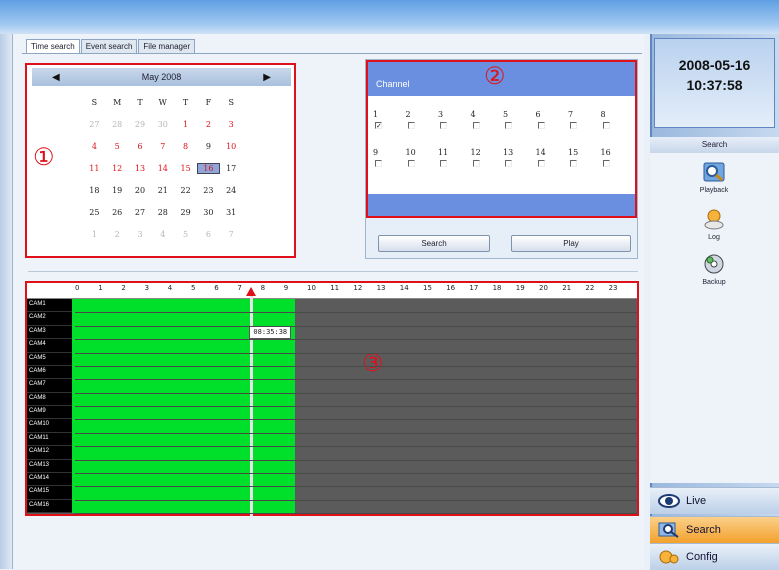 This screenshot has width=779, height=570. Describe the element at coordinates (51, 453) in the screenshot. I see `camera-label: CAM12` at that location.